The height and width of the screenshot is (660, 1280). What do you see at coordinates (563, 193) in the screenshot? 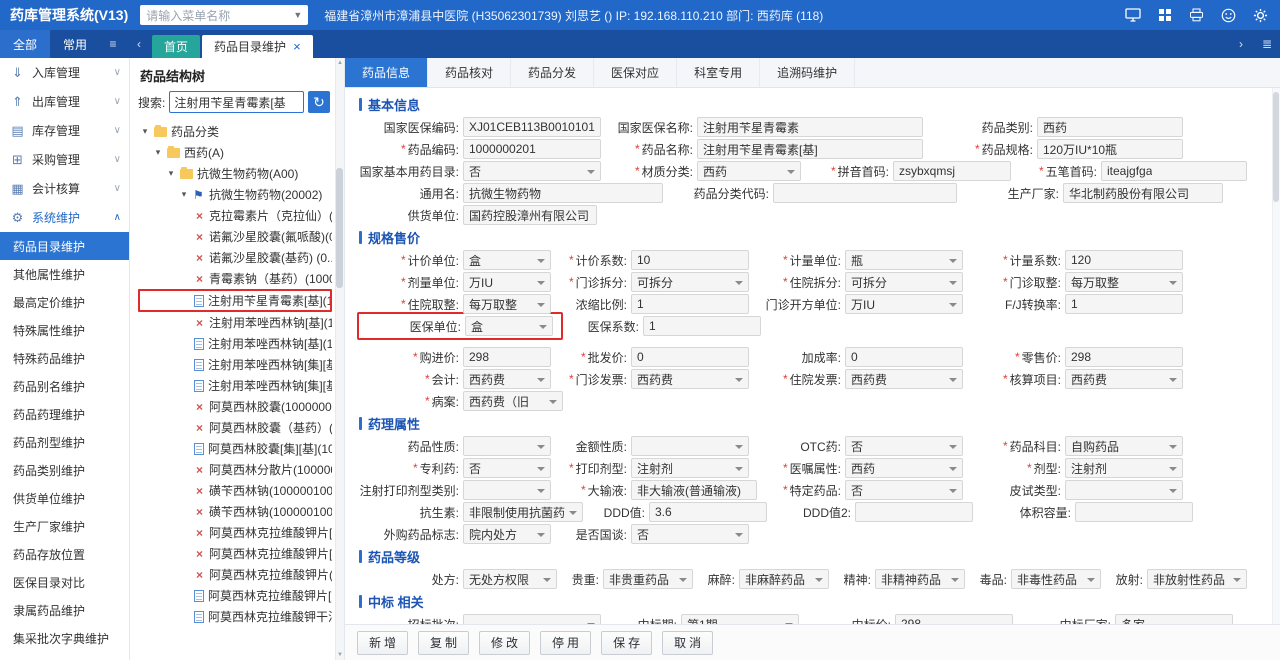
I see `field-input: 抗微生物药物` at bounding box center [563, 193].